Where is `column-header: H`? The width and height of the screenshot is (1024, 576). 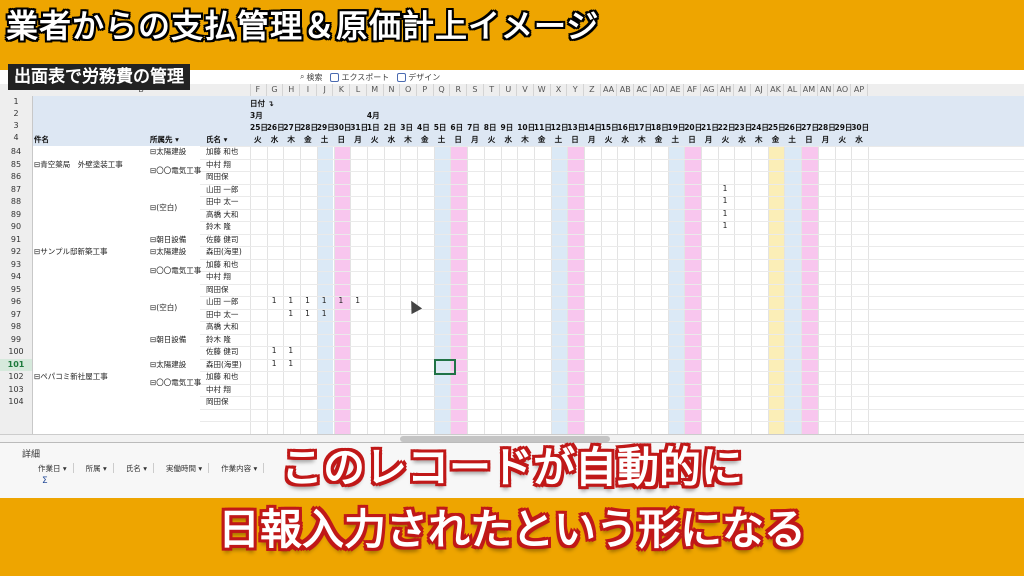 column-header: H is located at coordinates (292, 90).